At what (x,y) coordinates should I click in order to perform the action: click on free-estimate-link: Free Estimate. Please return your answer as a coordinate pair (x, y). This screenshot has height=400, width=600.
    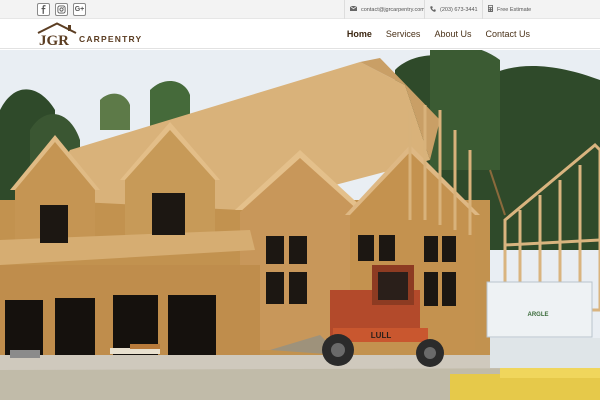
    Looking at the image, I should click on (512, 9).